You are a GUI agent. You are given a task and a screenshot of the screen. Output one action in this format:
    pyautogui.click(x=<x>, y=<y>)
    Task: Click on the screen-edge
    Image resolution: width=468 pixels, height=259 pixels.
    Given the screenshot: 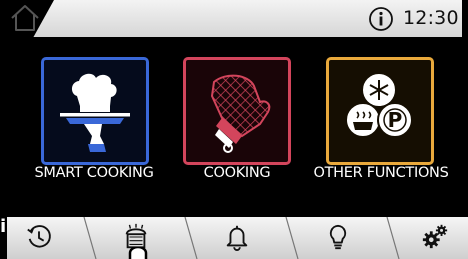 What is the action you would take?
    pyautogui.click(x=465, y=18)
    